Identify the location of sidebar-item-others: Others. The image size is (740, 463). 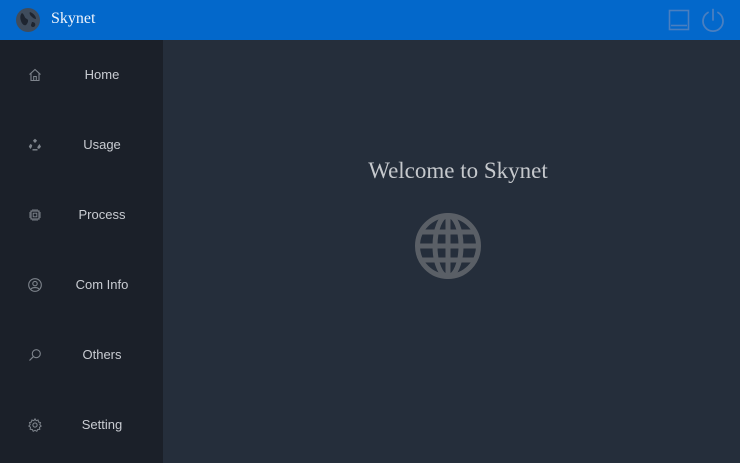
(81, 355).